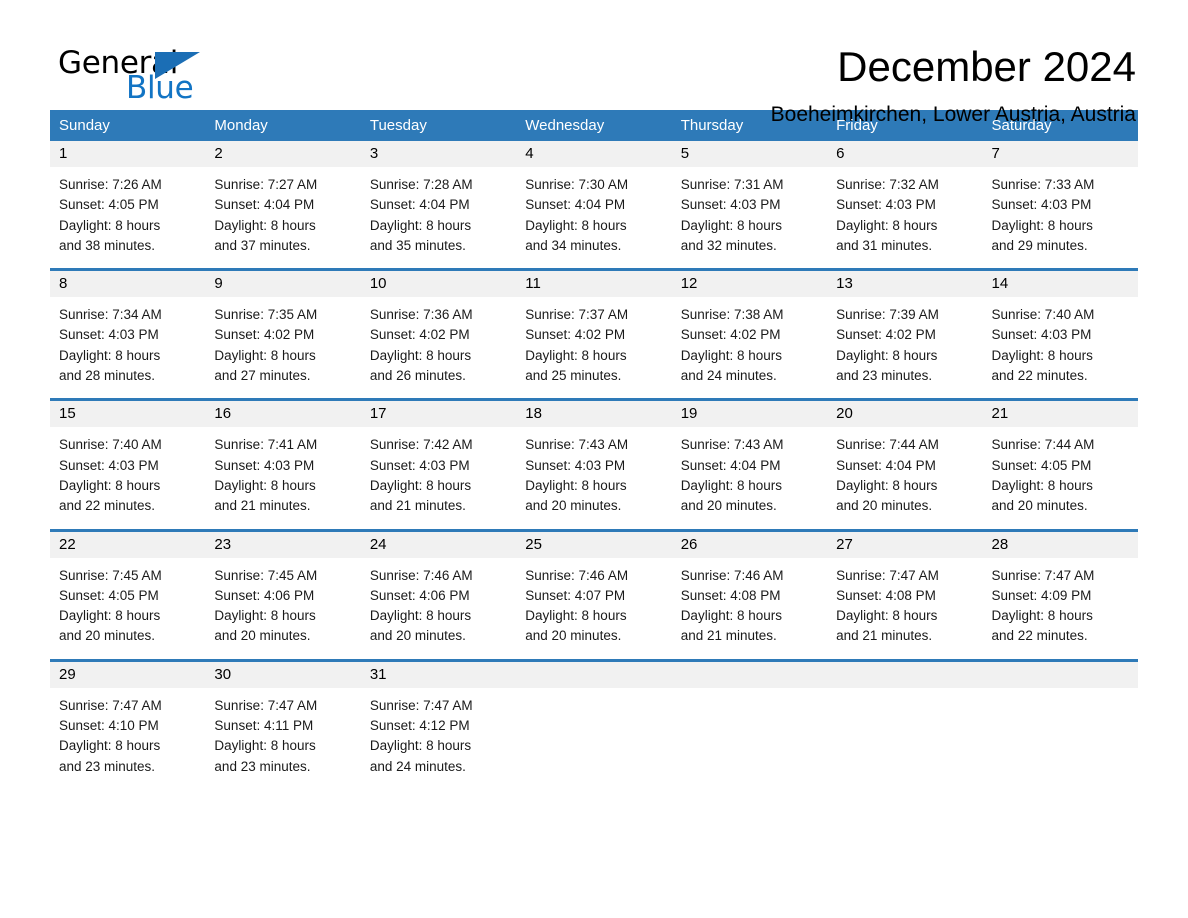  I want to click on weekday-header-saturday: Saturday, so click(1021, 125).